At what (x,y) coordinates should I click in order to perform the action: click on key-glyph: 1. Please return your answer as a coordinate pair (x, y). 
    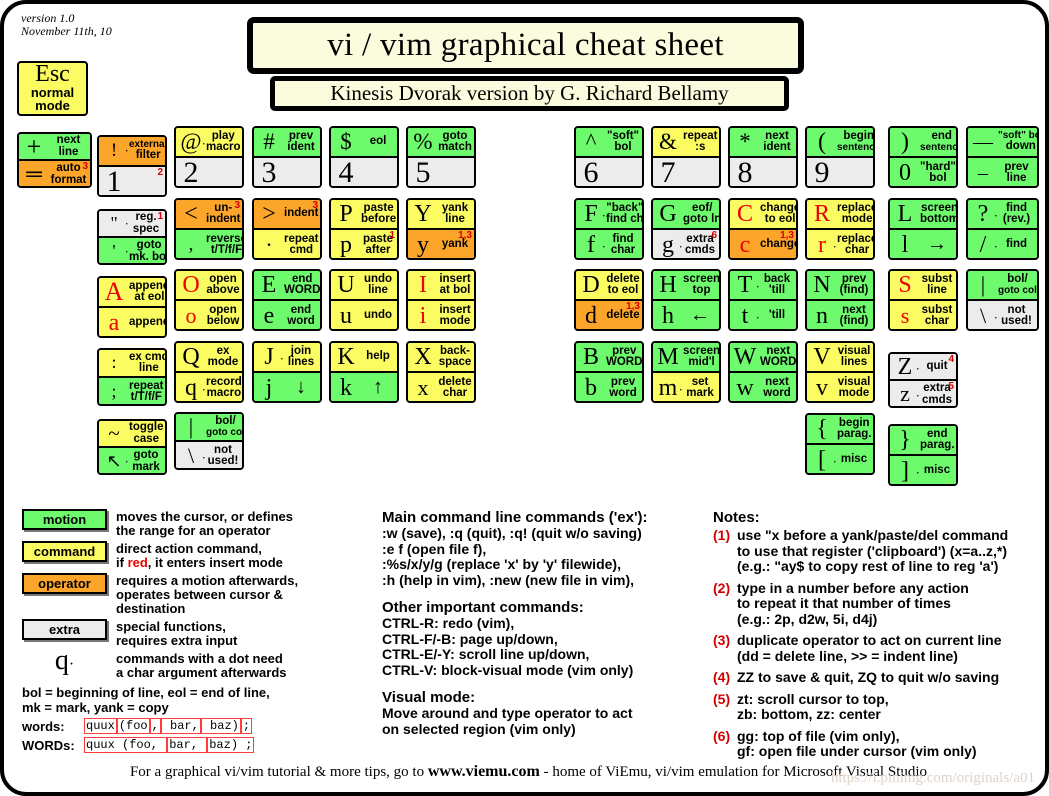
    Looking at the image, I should click on (114, 182).